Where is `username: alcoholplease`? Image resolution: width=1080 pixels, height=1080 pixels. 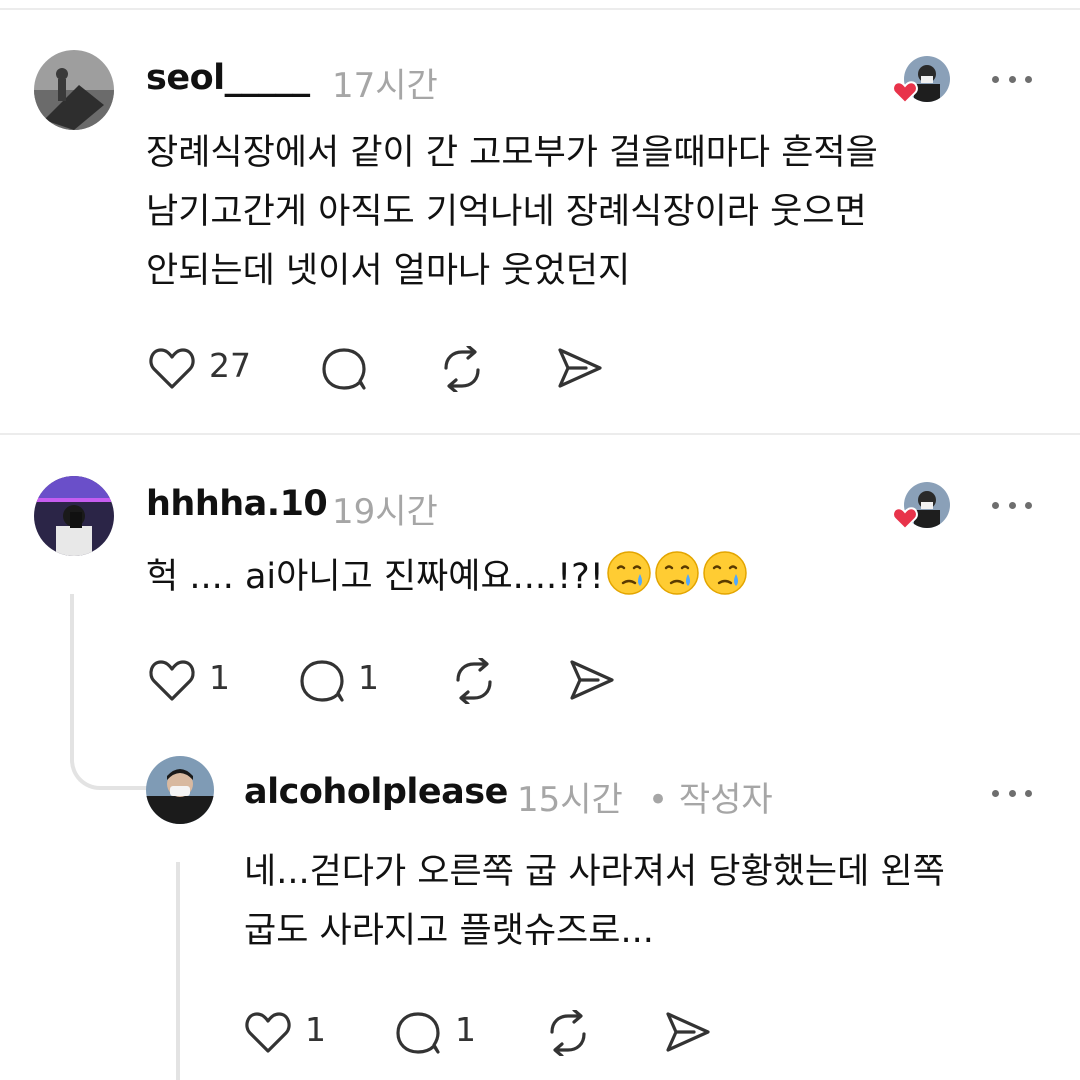
username: alcoholplease is located at coordinates (376, 792).